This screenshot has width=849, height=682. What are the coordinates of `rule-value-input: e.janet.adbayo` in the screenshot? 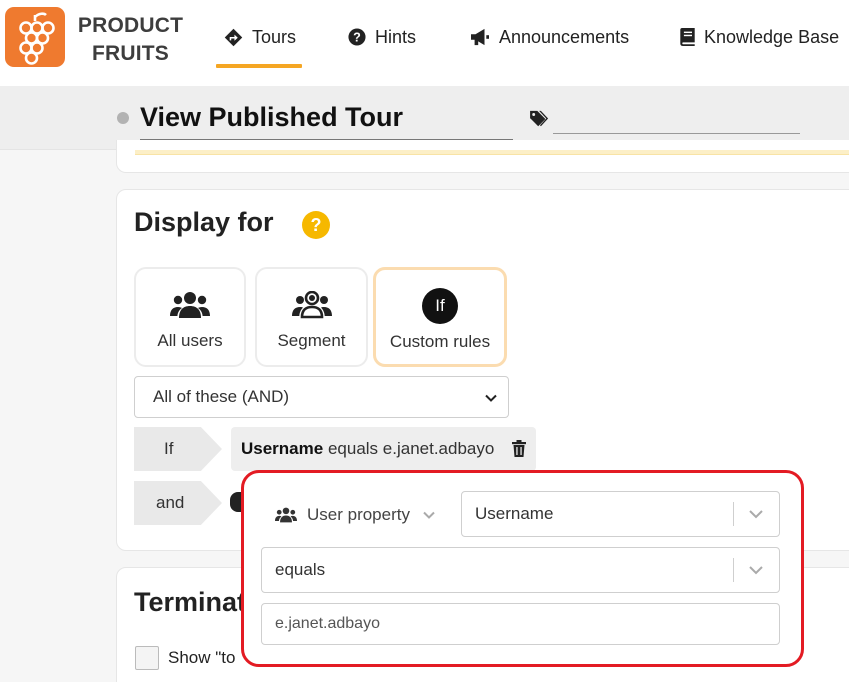 It's located at (520, 624).